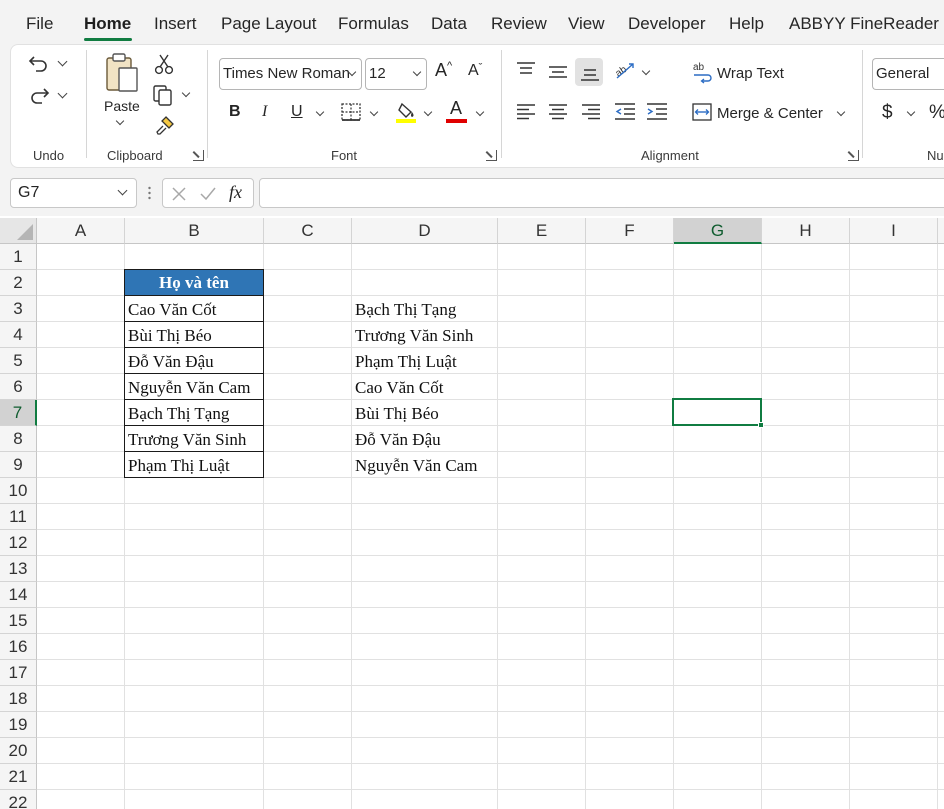 Image resolution: width=944 pixels, height=809 pixels. I want to click on font-launcher-icon, so click(491, 155).